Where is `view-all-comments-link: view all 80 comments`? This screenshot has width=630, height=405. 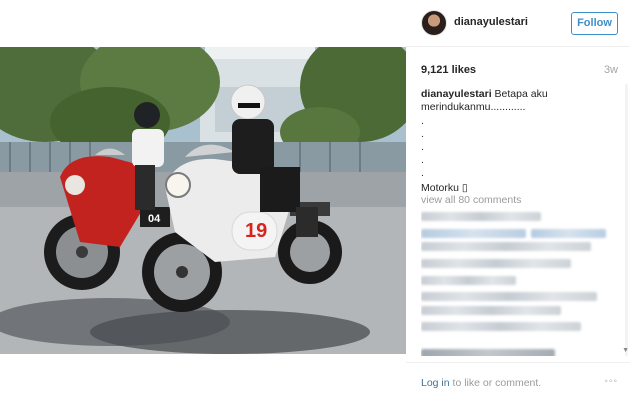
view-all-comments-link: view all 80 comments is located at coordinates (471, 200).